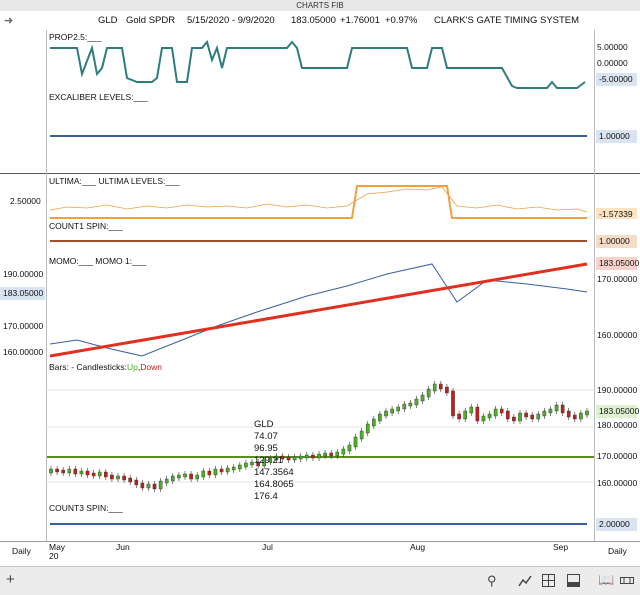  What do you see at coordinates (573, 580) in the screenshot?
I see `panel-icon` at bounding box center [573, 580].